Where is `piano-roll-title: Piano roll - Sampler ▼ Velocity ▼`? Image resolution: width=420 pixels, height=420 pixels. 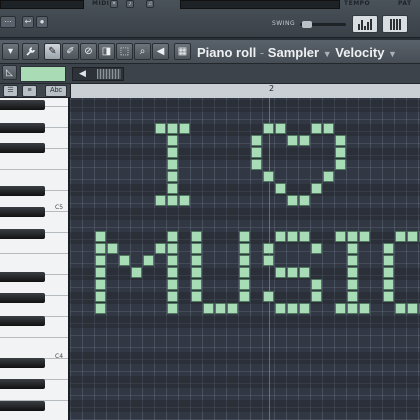
piano-roll-title: Piano roll - Sampler ▼ Velocity ▼ is located at coordinates (297, 52).